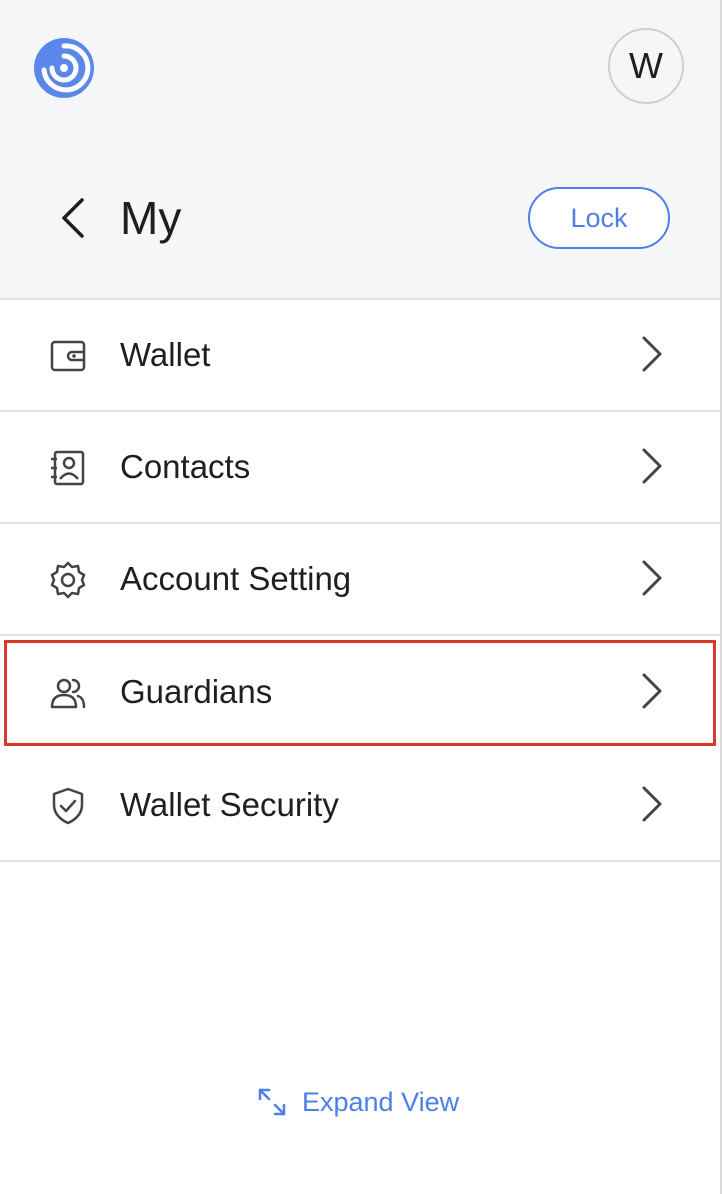  Describe the element at coordinates (360, 693) in the screenshot. I see `menu-item-guardians: Guardians` at that location.